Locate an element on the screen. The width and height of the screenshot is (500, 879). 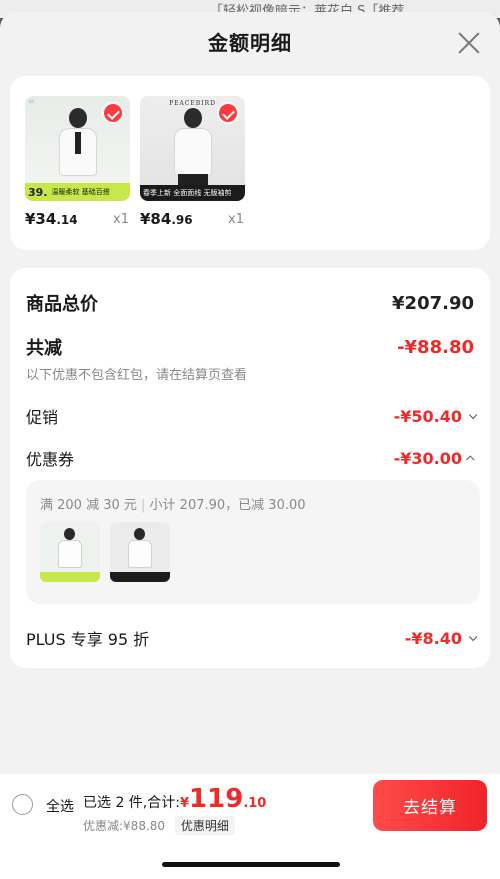
promo-label: 促销 is located at coordinates (42, 417).